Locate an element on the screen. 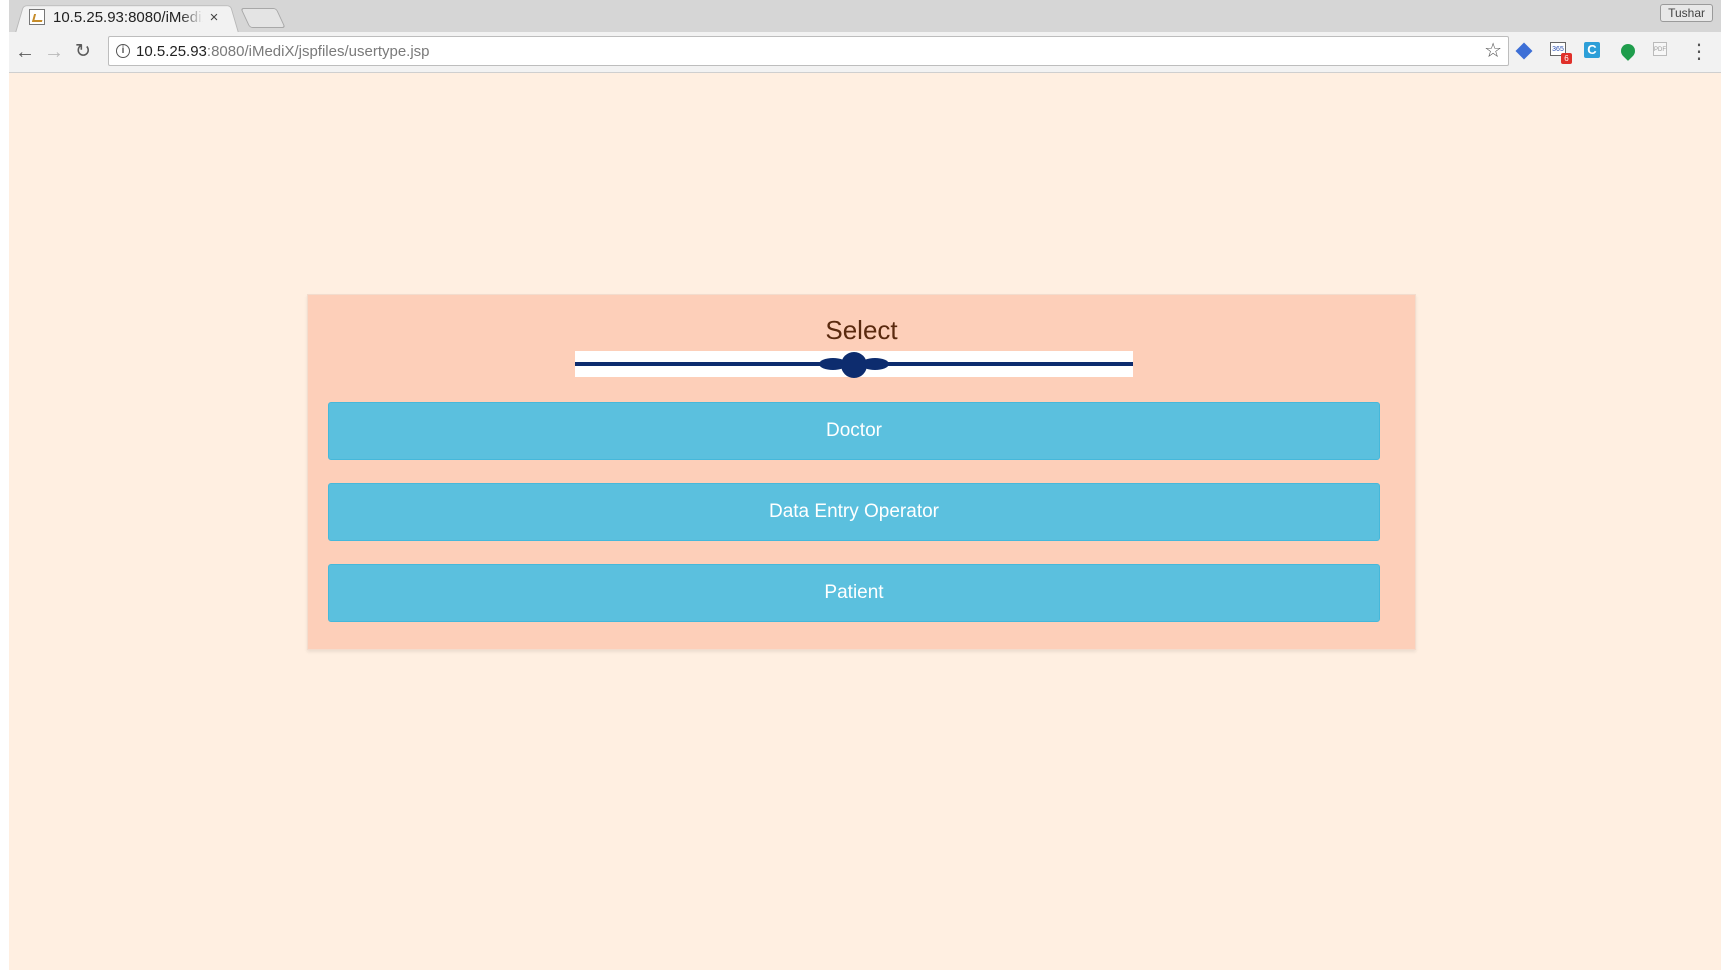  calendar-extension-icon: 365 6 is located at coordinates (1561, 53).